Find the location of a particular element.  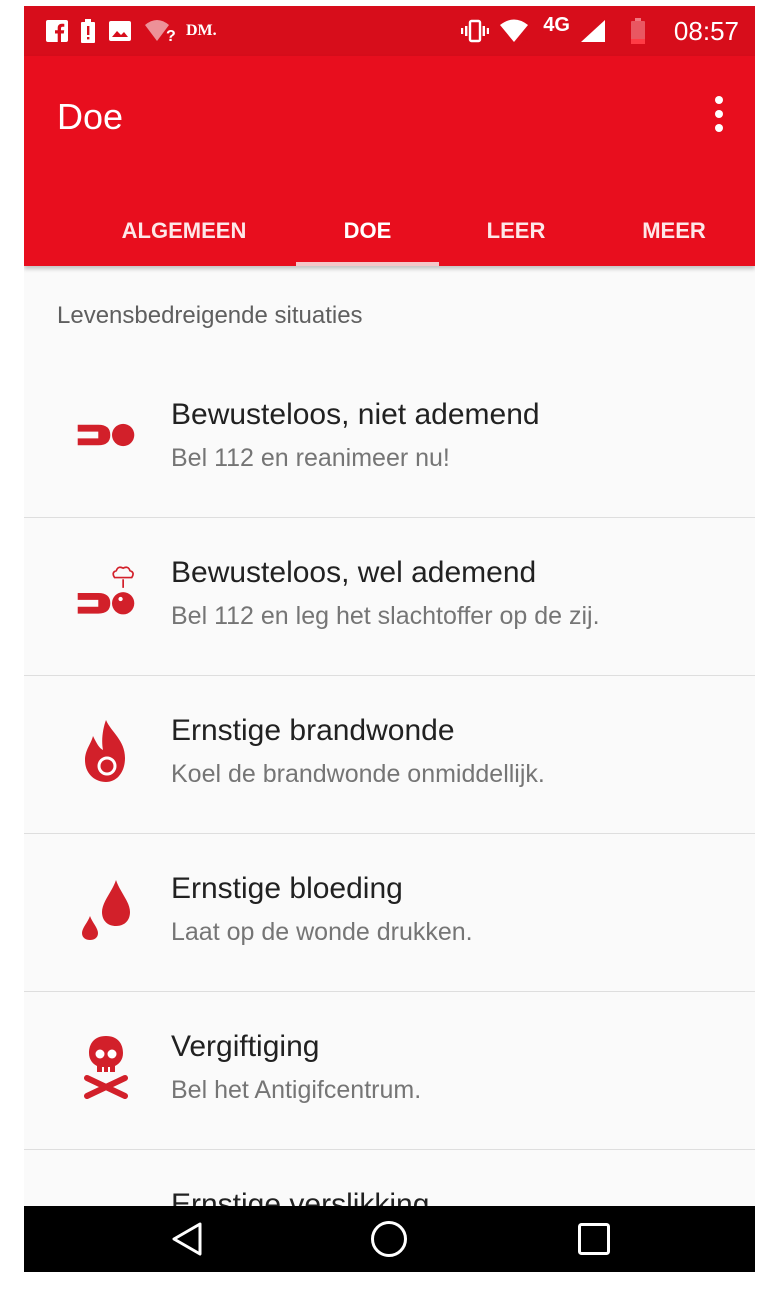

recents-icon is located at coordinates (594, 1239).